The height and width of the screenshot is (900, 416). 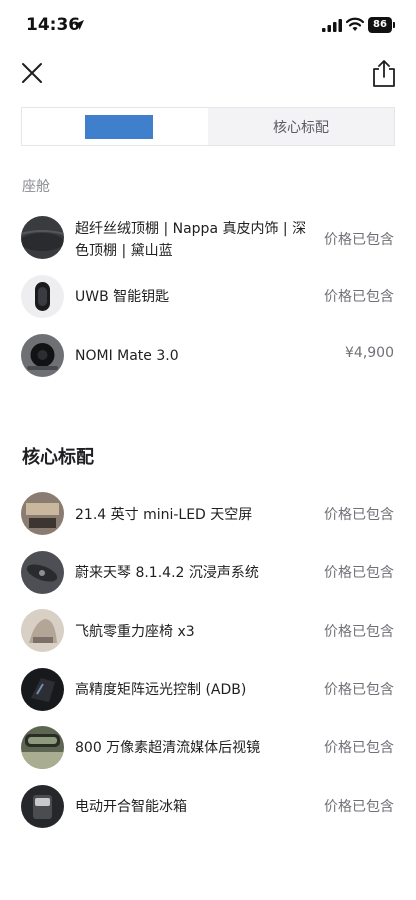 What do you see at coordinates (332, 25) in the screenshot?
I see `cellular-signal-icon` at bounding box center [332, 25].